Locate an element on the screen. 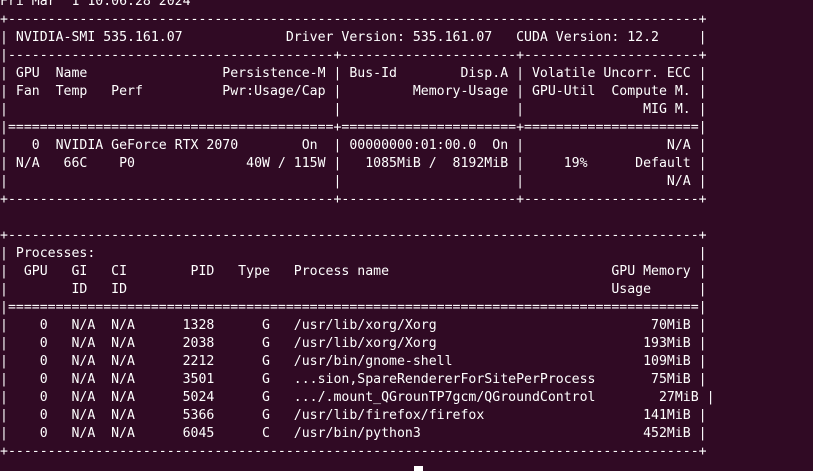 The image size is (813, 471). gpu-column-header-row: | | | MIG M. | is located at coordinates (353, 109).